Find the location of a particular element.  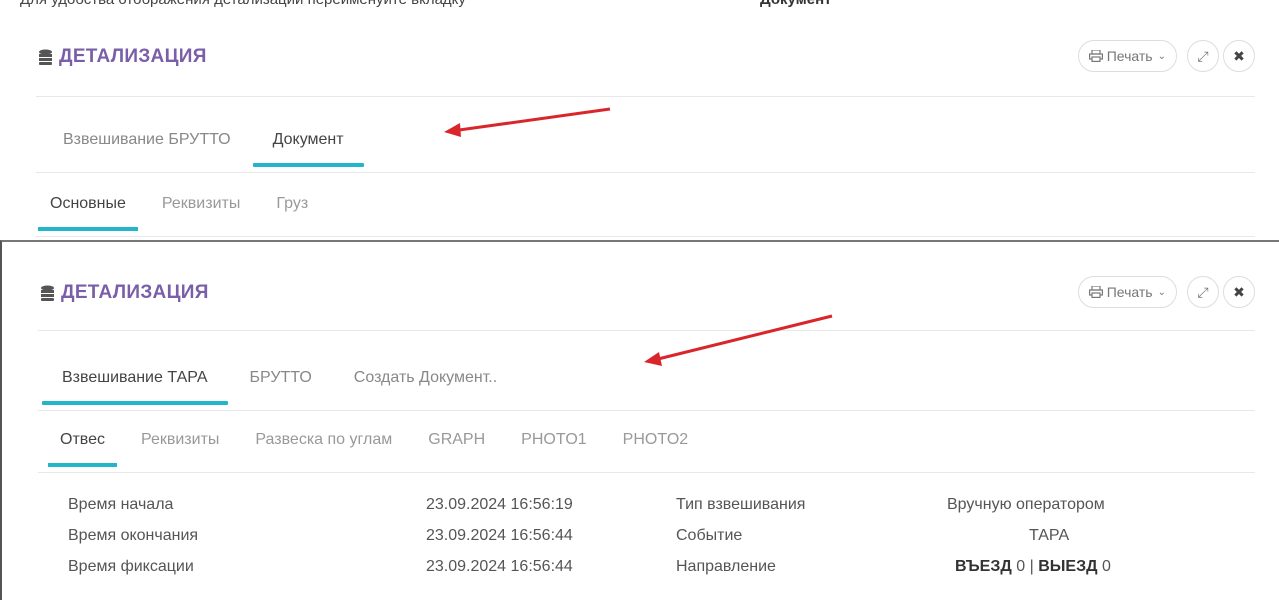

event-value: ТАРА is located at coordinates (1049, 535).